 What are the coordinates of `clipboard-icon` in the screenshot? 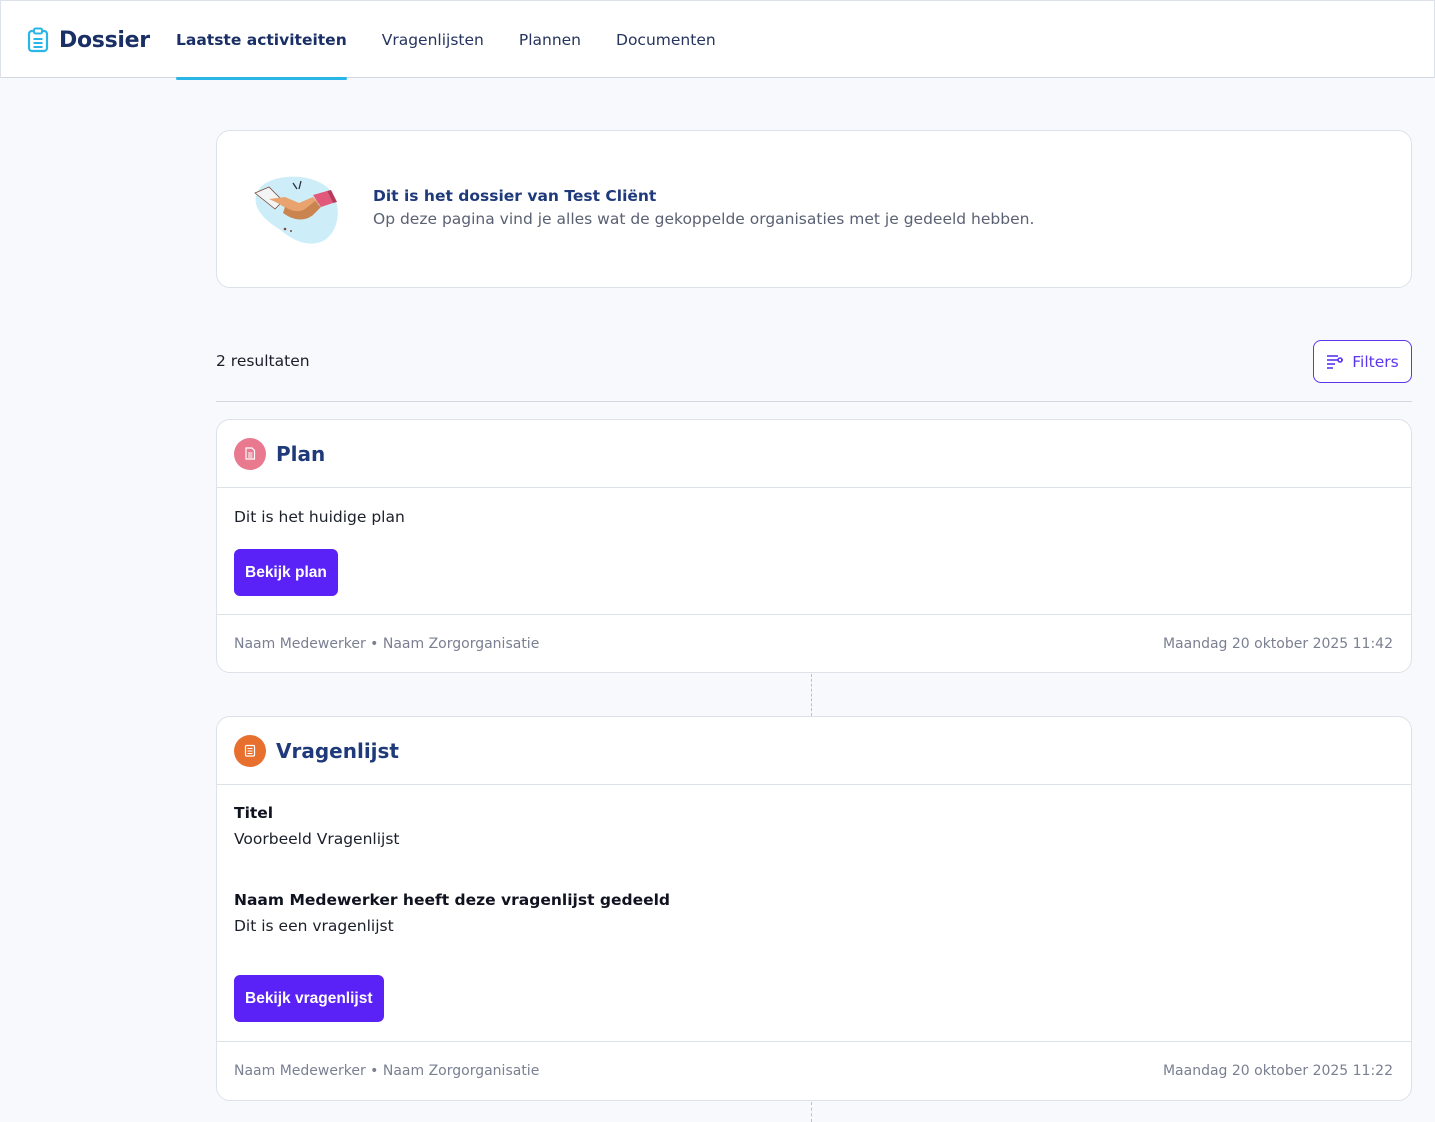 It's located at (38, 40).